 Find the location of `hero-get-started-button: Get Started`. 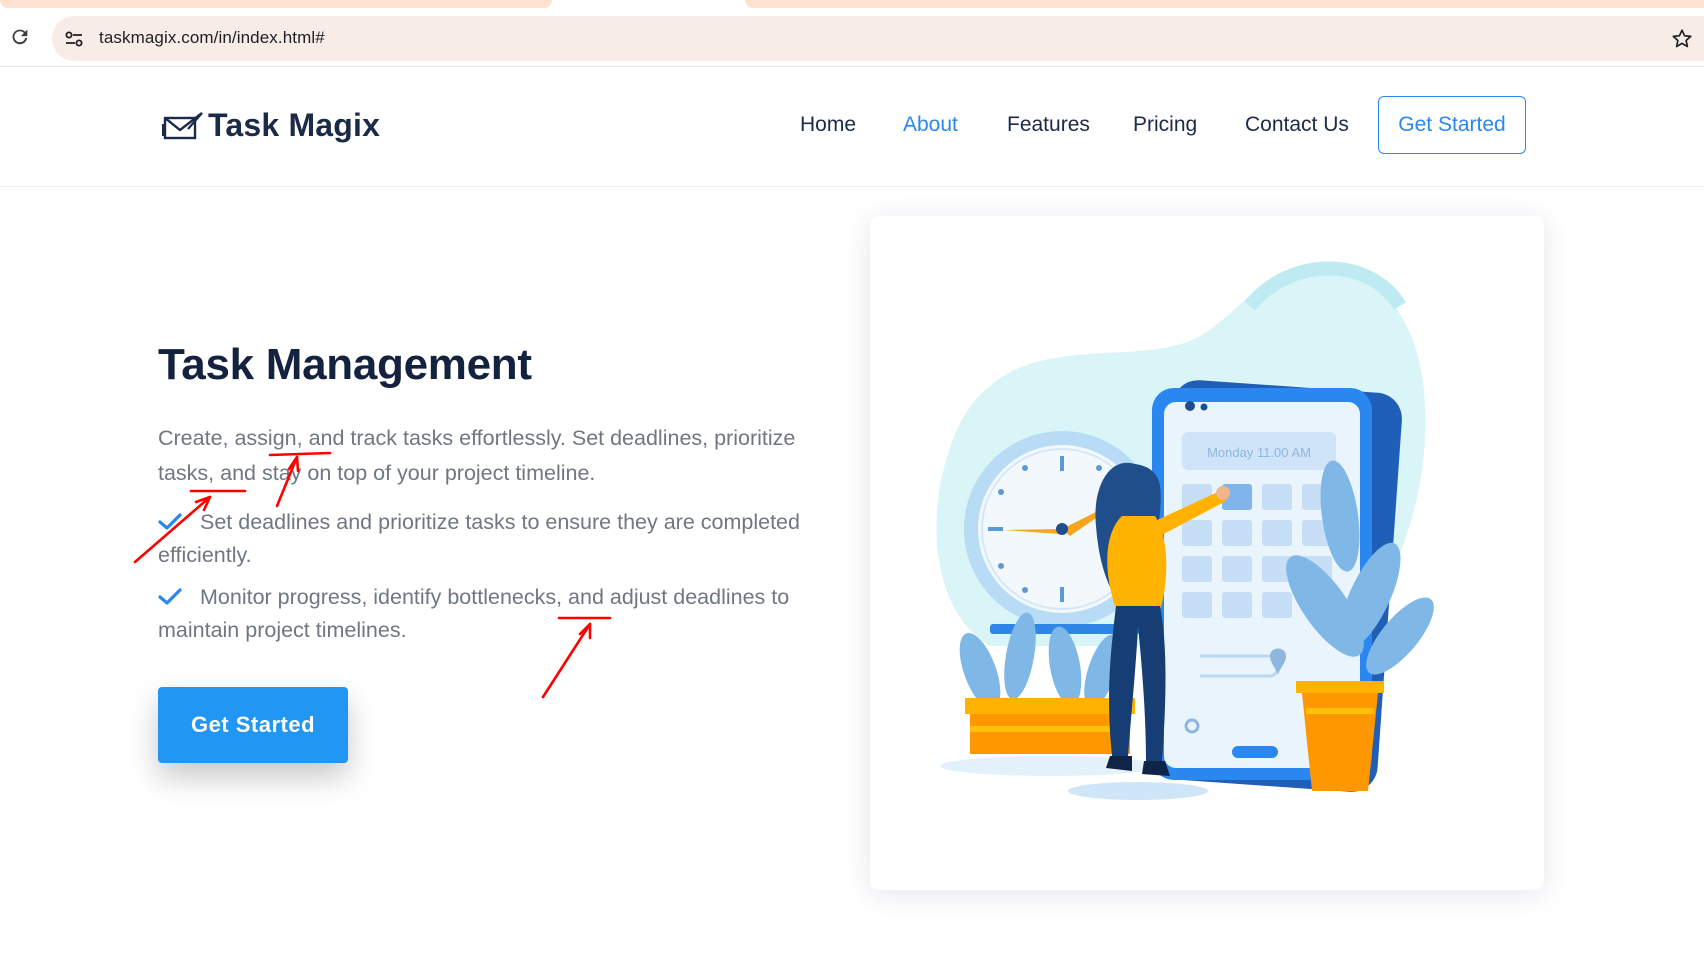

hero-get-started-button: Get Started is located at coordinates (253, 725).